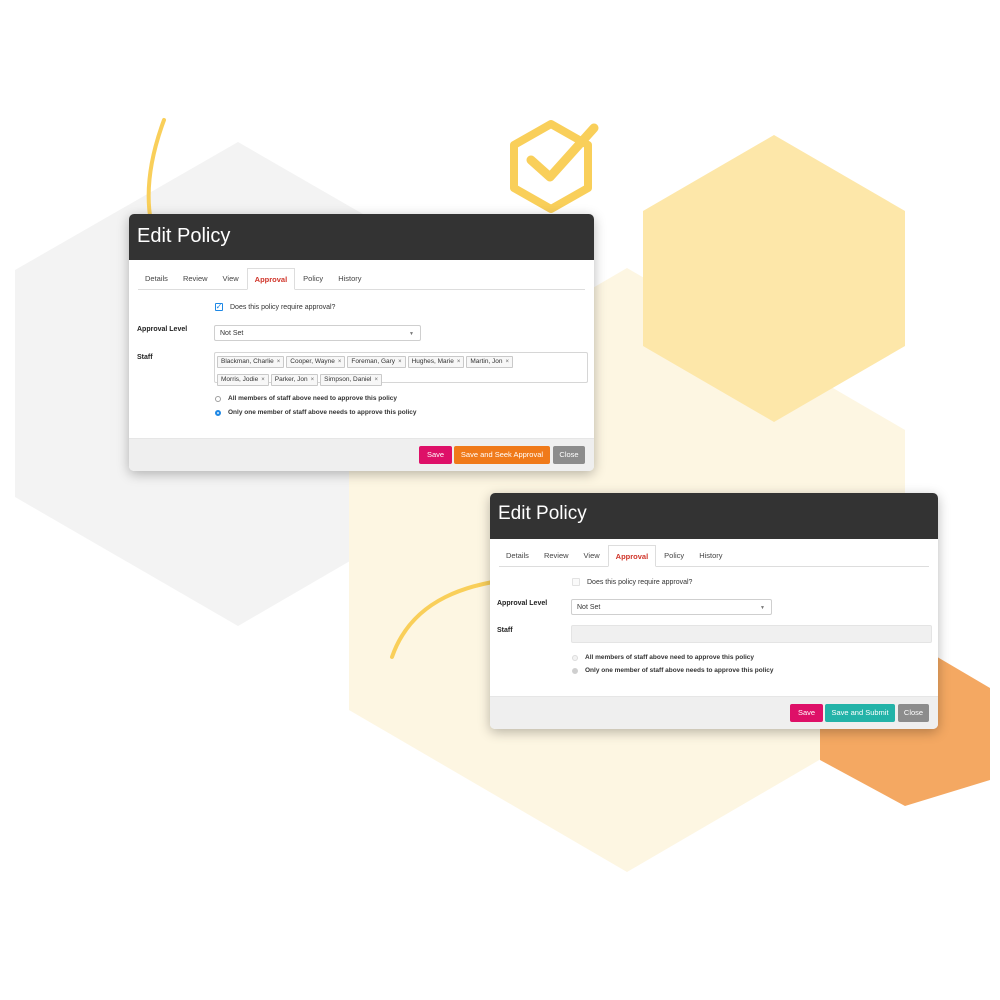  What do you see at coordinates (554, 166) in the screenshot?
I see `hexagon-check-icon` at bounding box center [554, 166].